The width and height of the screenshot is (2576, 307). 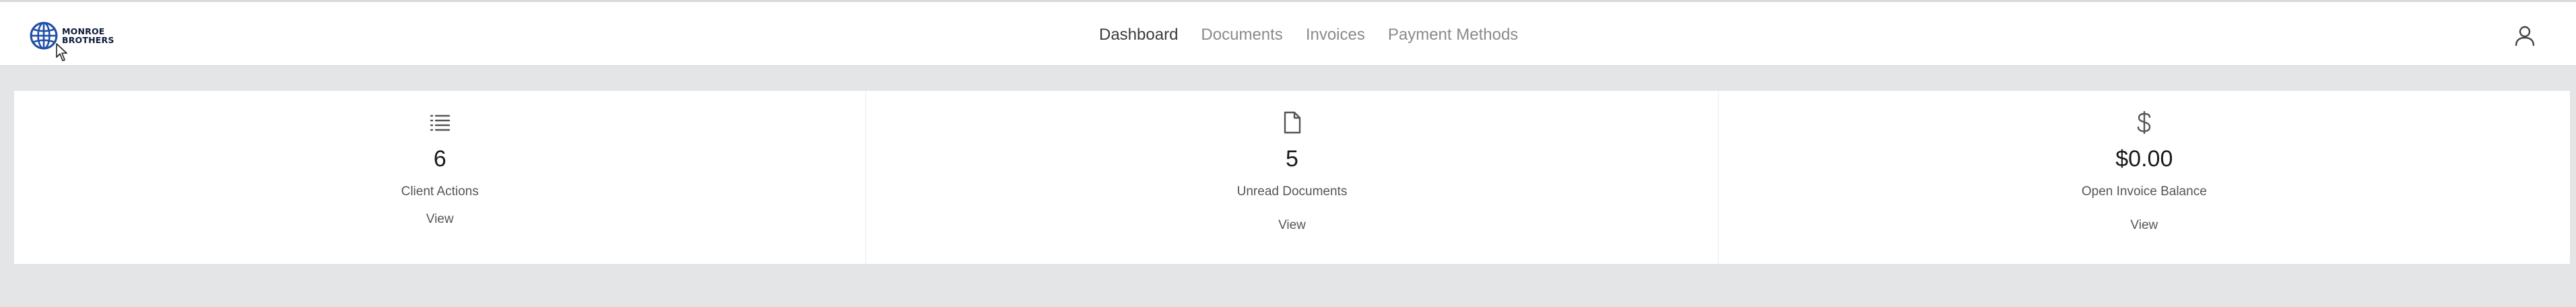 I want to click on client-actions-label: Client Actions, so click(x=440, y=192).